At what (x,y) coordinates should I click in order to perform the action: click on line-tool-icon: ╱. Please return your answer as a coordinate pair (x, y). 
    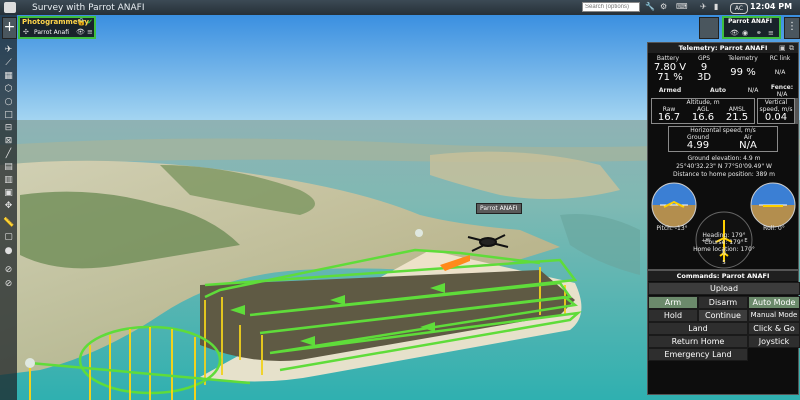
    Looking at the image, I should click on (8, 154).